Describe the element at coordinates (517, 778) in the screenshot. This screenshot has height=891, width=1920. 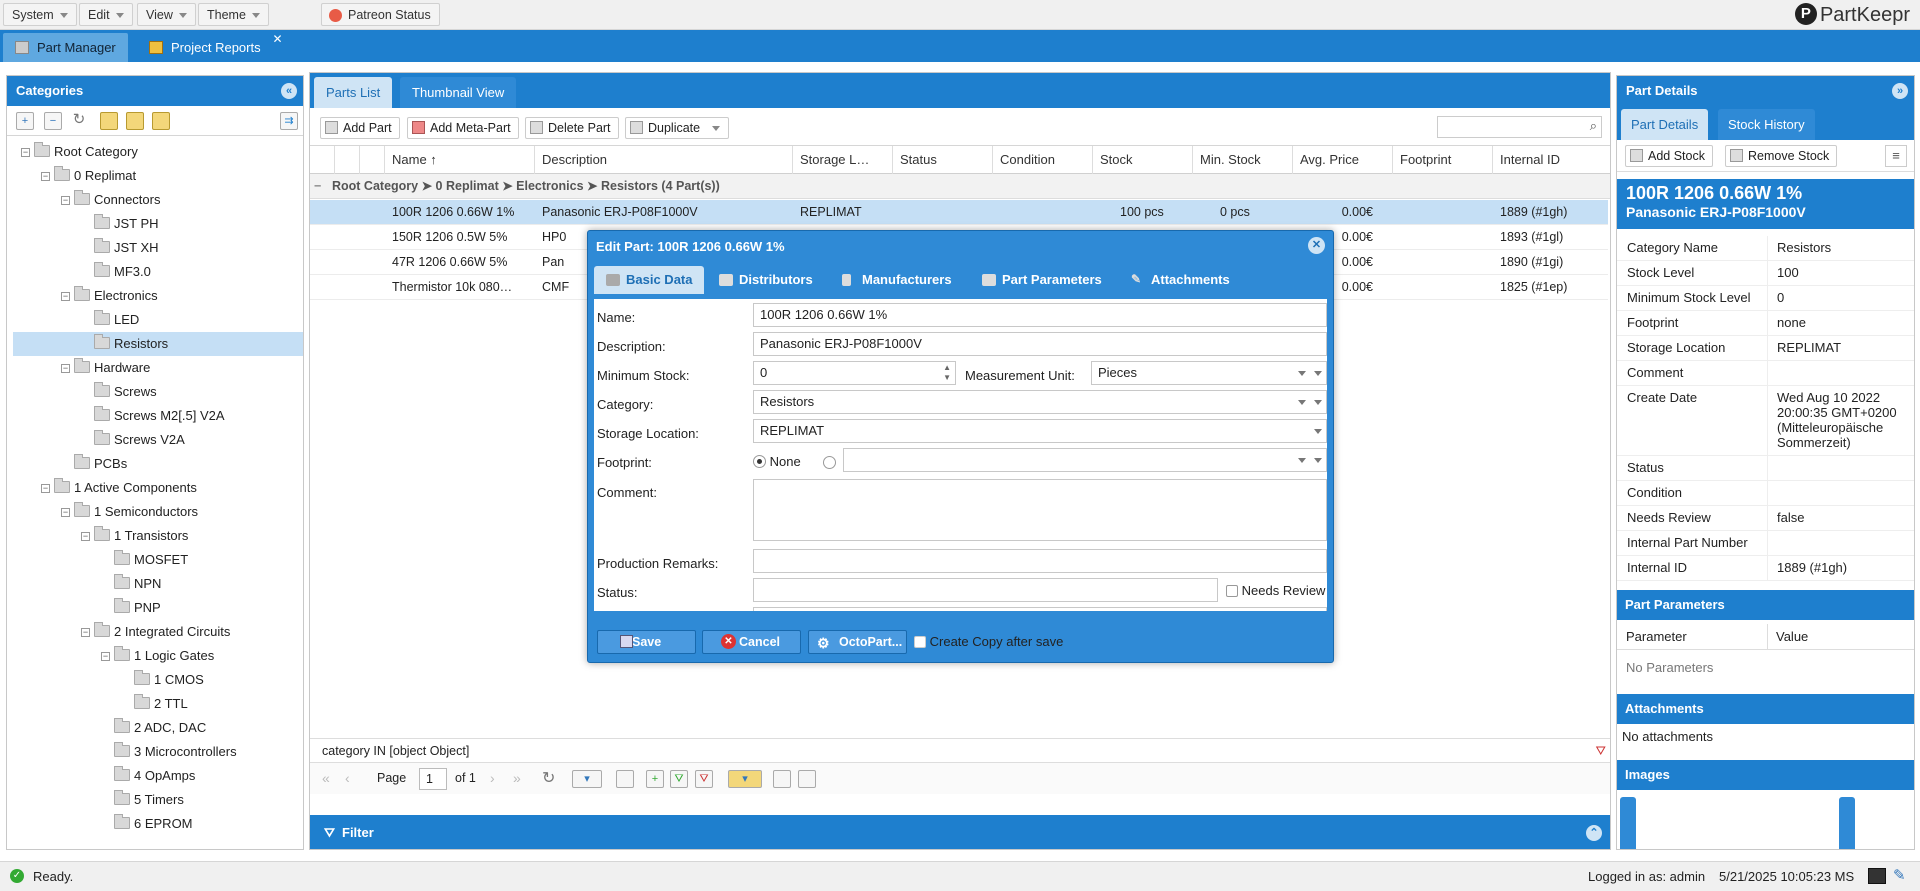
I see `last-page-icon: »` at that location.